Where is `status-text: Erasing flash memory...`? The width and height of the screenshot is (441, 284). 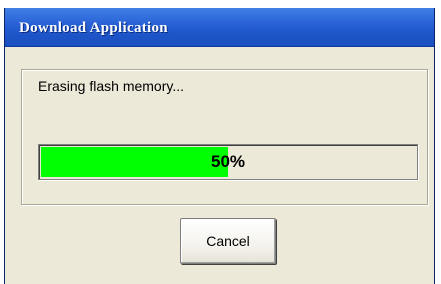 status-text: Erasing flash memory... is located at coordinates (111, 86).